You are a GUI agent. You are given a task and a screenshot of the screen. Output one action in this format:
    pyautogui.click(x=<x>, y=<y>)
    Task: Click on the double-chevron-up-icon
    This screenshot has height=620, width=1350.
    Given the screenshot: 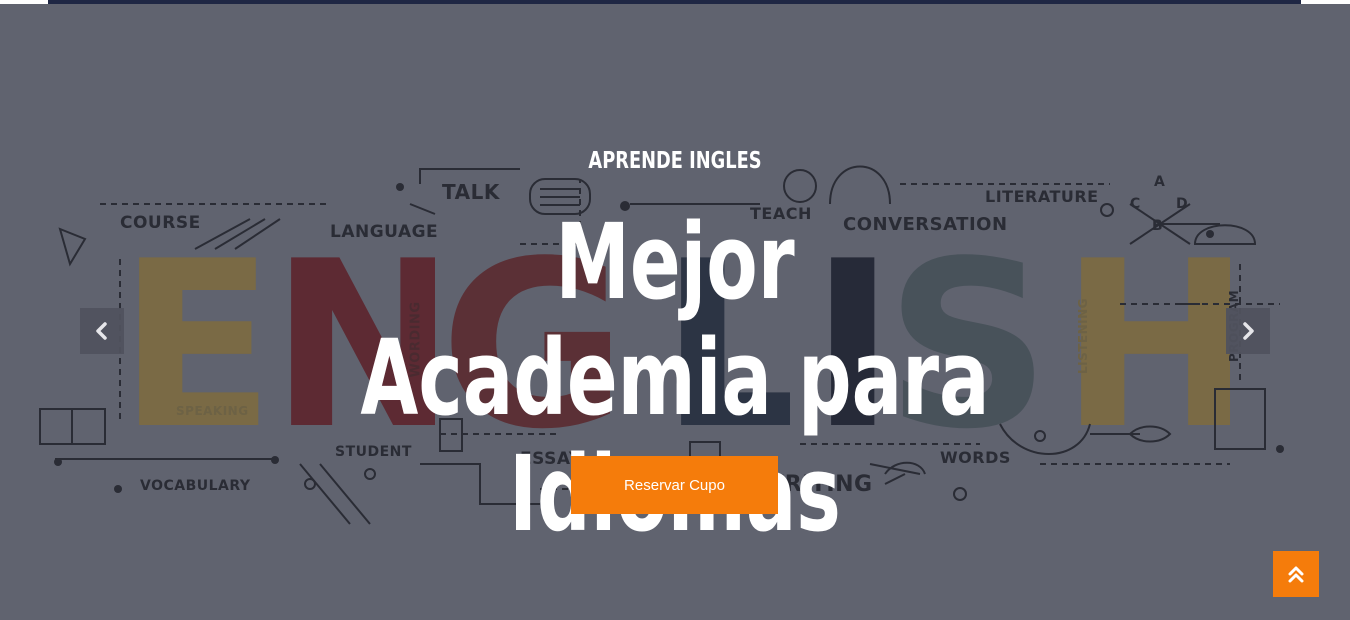 What is the action you would take?
    pyautogui.click(x=1296, y=574)
    